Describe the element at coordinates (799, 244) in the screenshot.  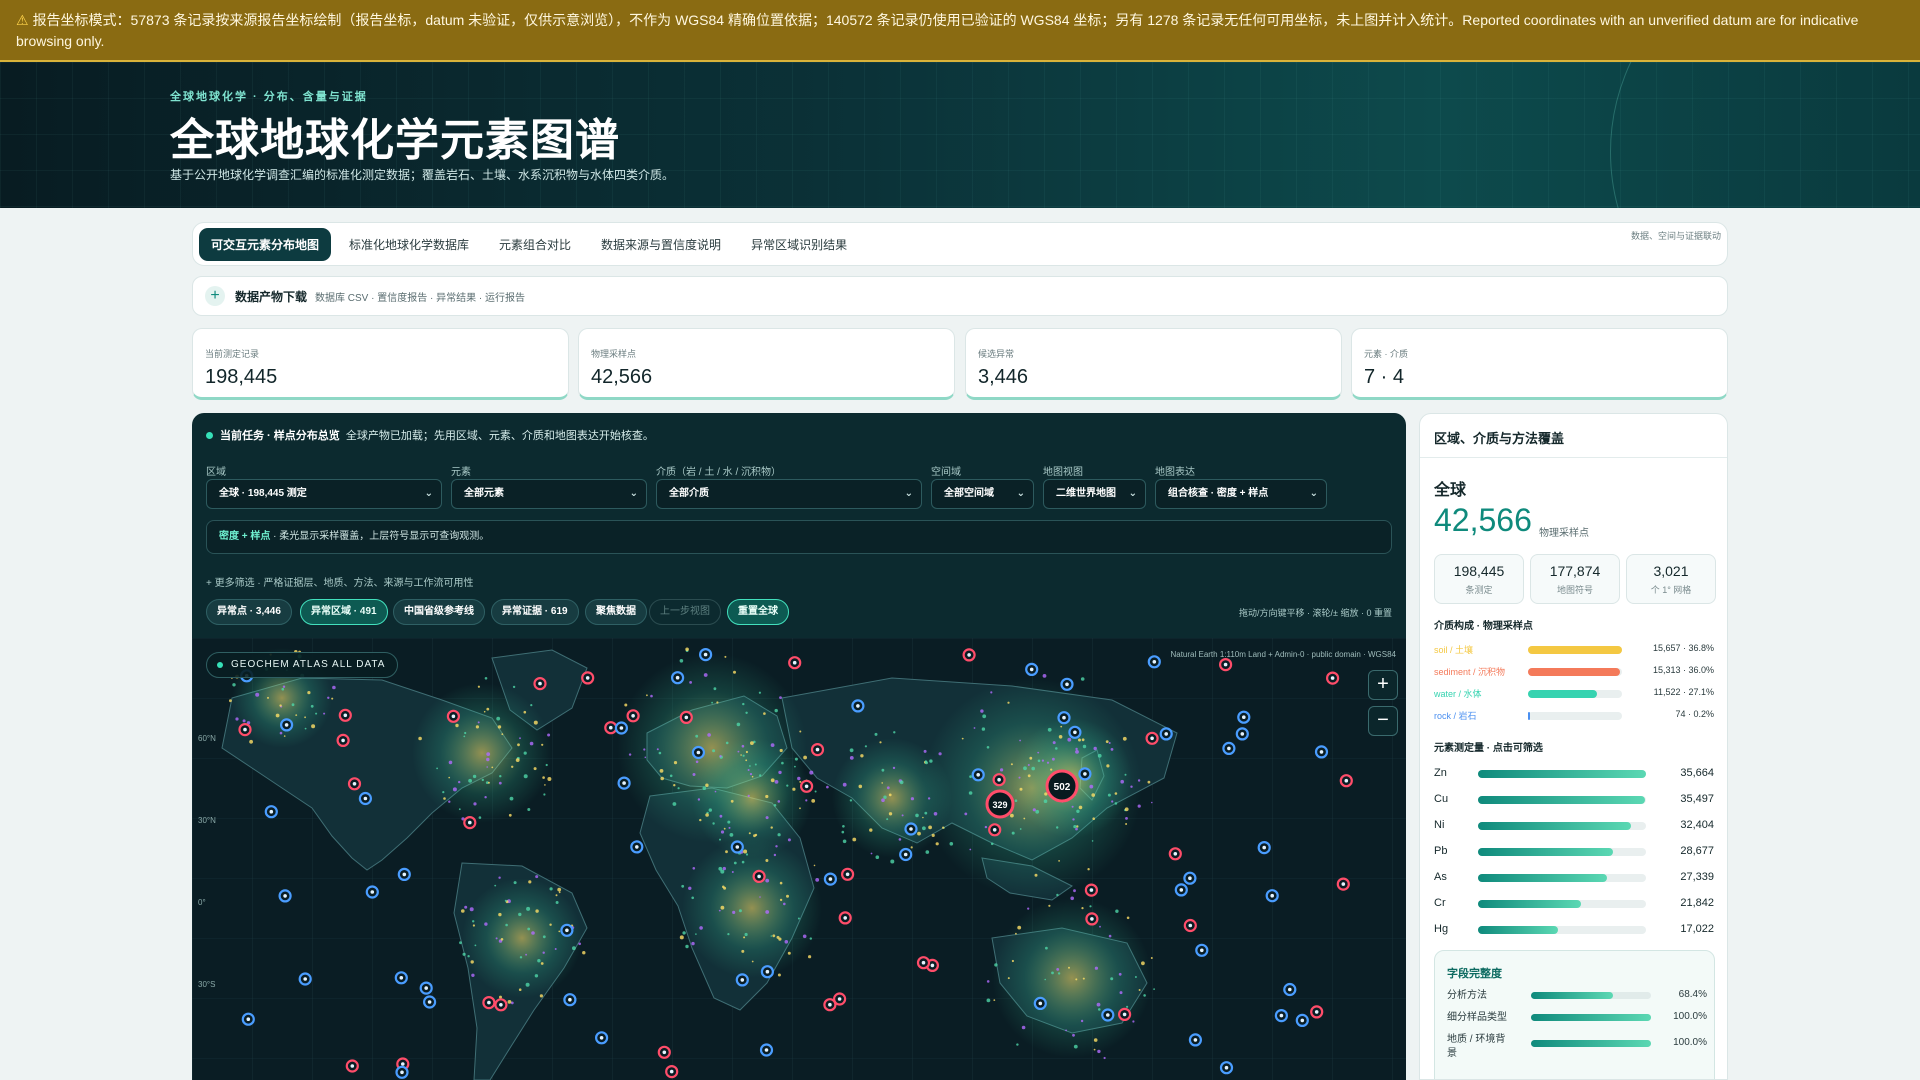
I see `tab-anomaly-results: 异常区域识别结果` at that location.